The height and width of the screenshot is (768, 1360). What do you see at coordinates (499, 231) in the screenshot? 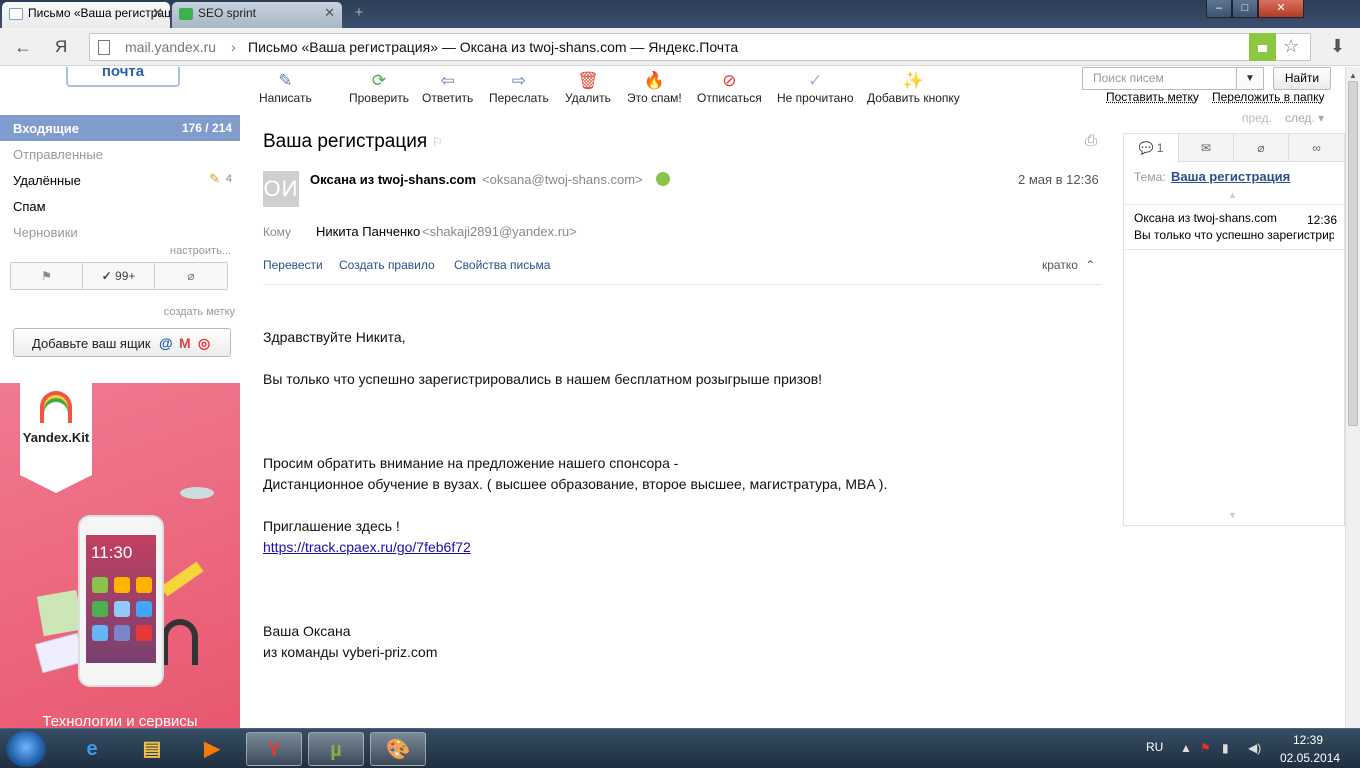
I see `recipient-address: <shakaji2891@yandex.ru>` at bounding box center [499, 231].